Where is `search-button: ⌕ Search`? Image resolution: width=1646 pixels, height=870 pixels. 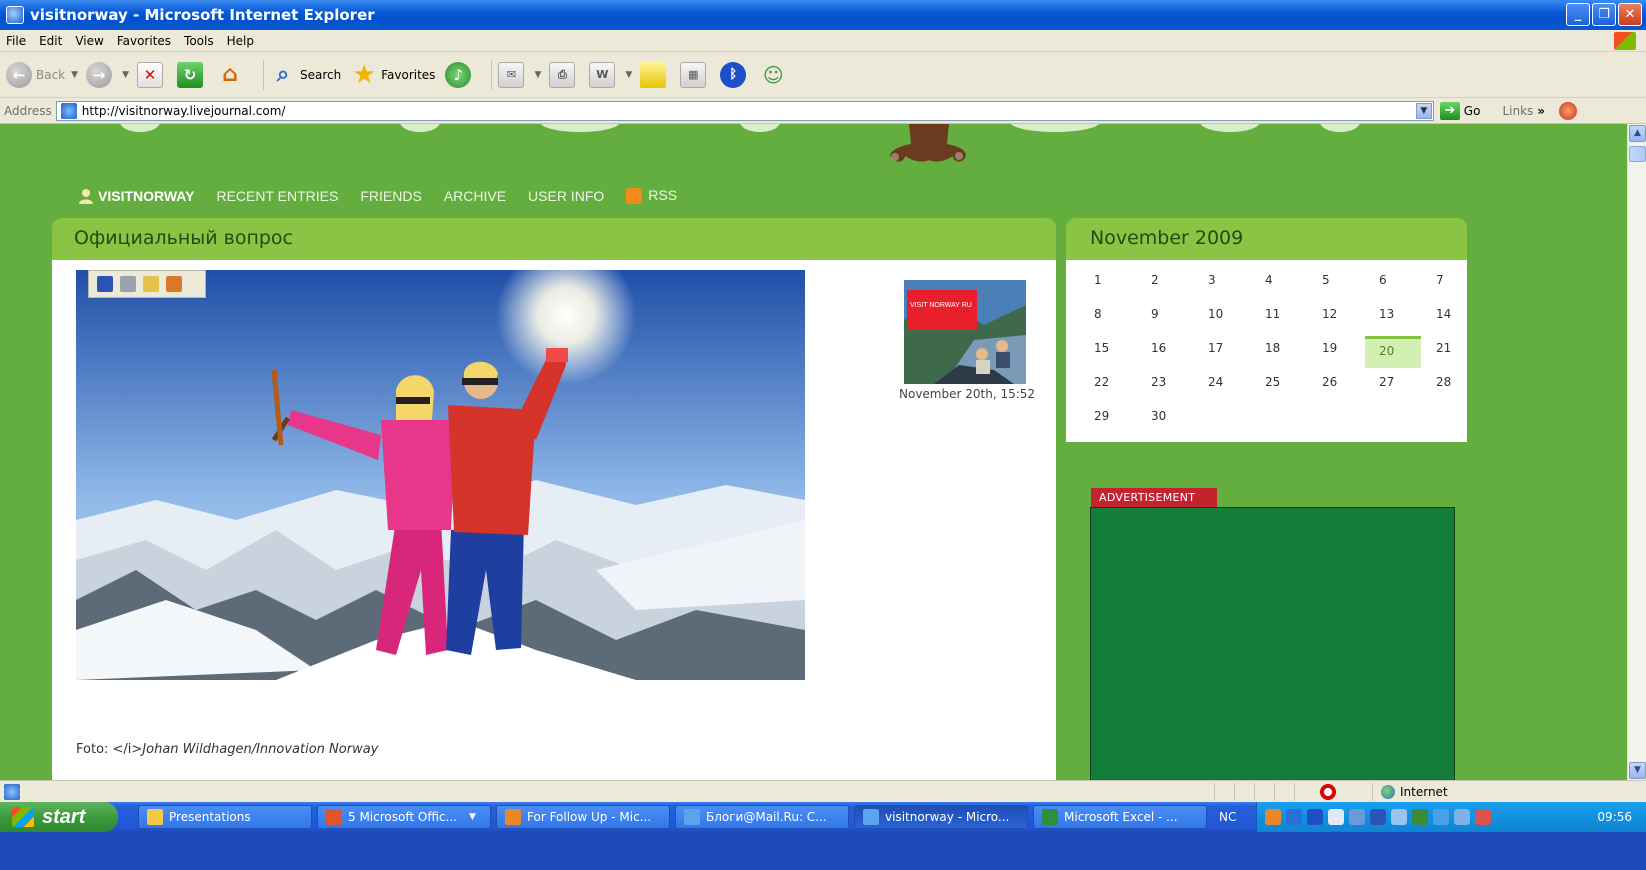 search-button: ⌕ Search is located at coordinates (305, 75).